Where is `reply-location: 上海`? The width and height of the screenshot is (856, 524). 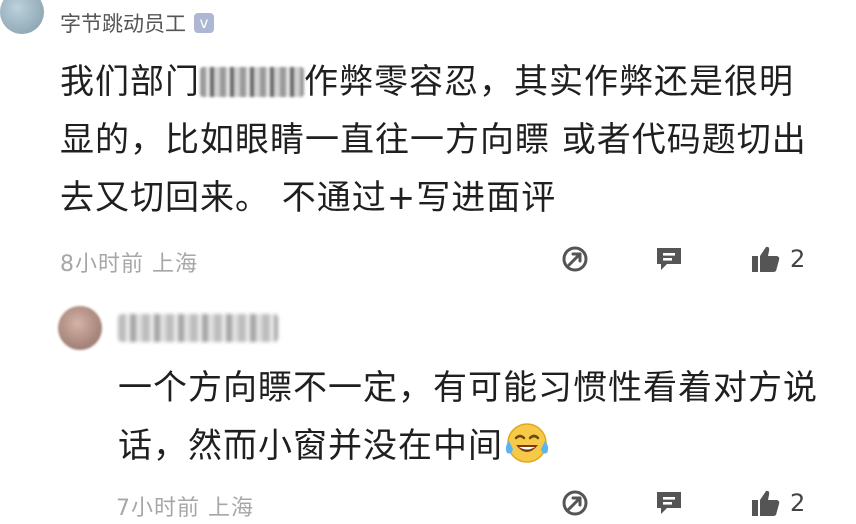 reply-location: 上海 is located at coordinates (231, 508).